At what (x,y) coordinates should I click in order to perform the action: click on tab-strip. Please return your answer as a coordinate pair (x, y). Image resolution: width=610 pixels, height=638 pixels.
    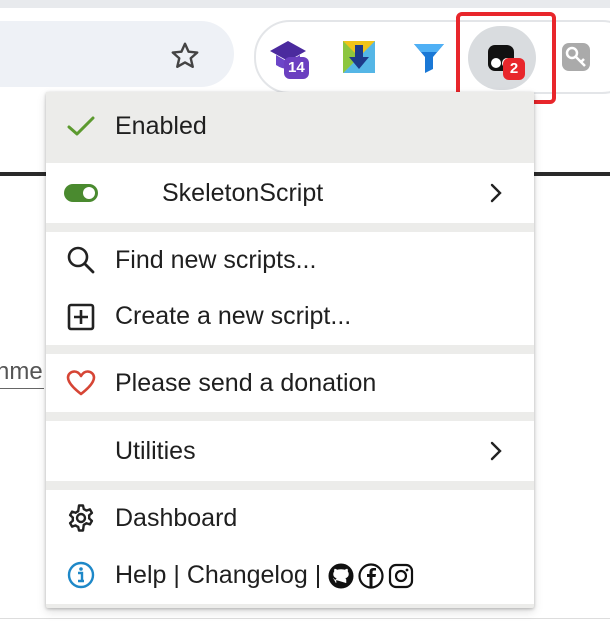
    Looking at the image, I should click on (305, 4).